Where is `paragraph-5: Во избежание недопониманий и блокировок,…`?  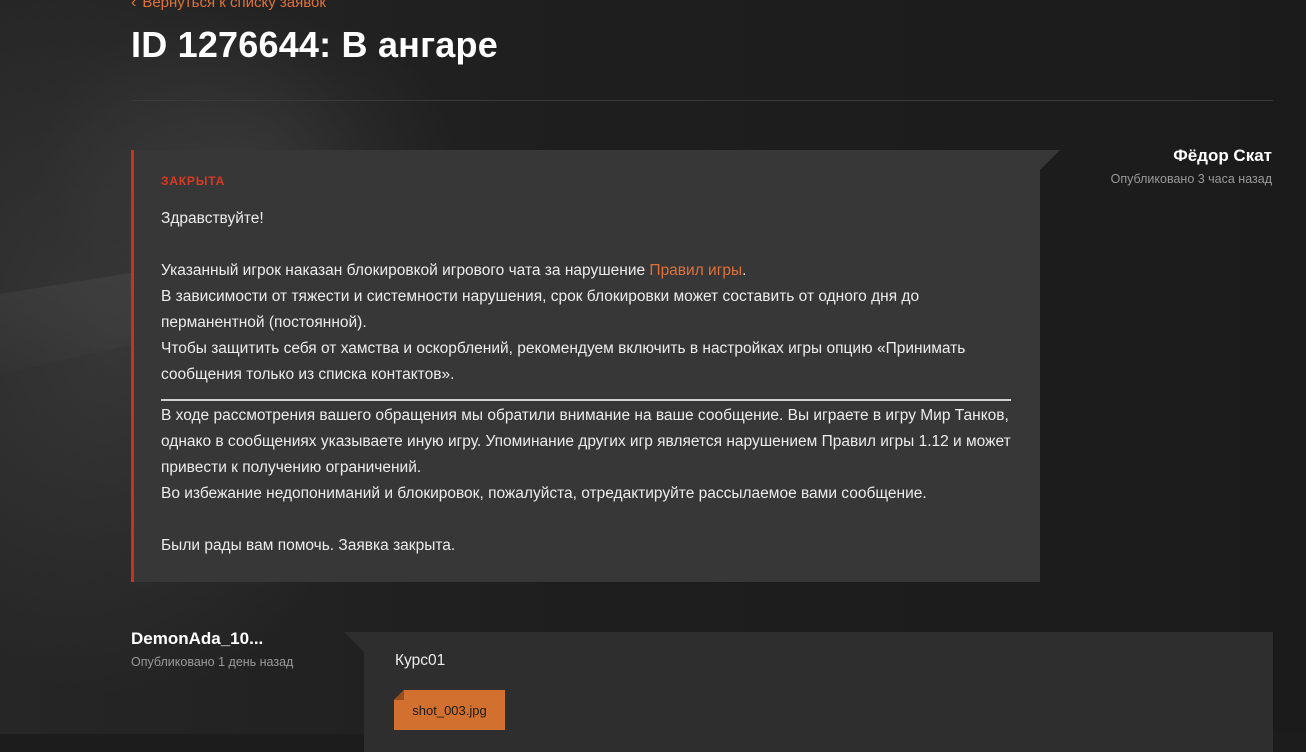 paragraph-5: Во избежание недопониманий и блокировок,… is located at coordinates (544, 493).